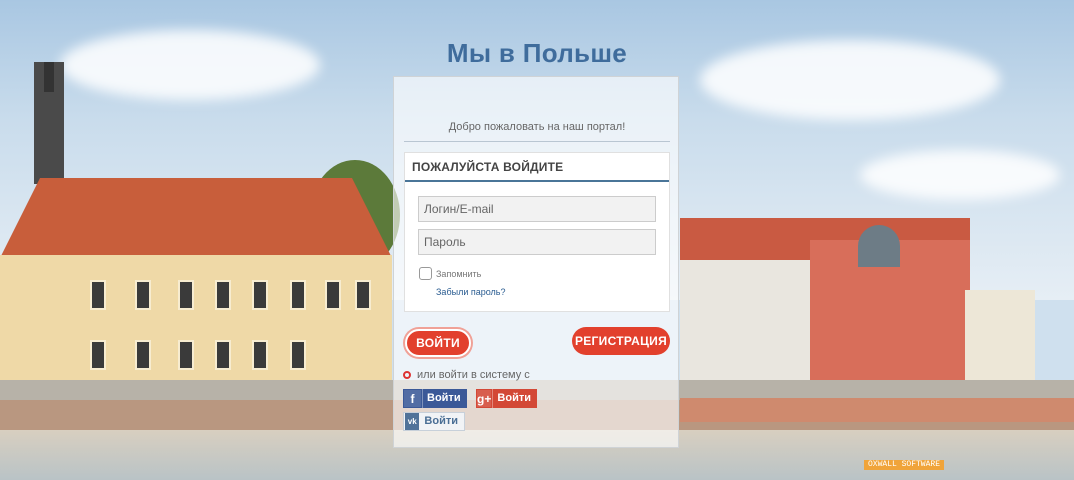 This screenshot has height=480, width=1074. I want to click on facebook-login-label: Войти, so click(444, 398).